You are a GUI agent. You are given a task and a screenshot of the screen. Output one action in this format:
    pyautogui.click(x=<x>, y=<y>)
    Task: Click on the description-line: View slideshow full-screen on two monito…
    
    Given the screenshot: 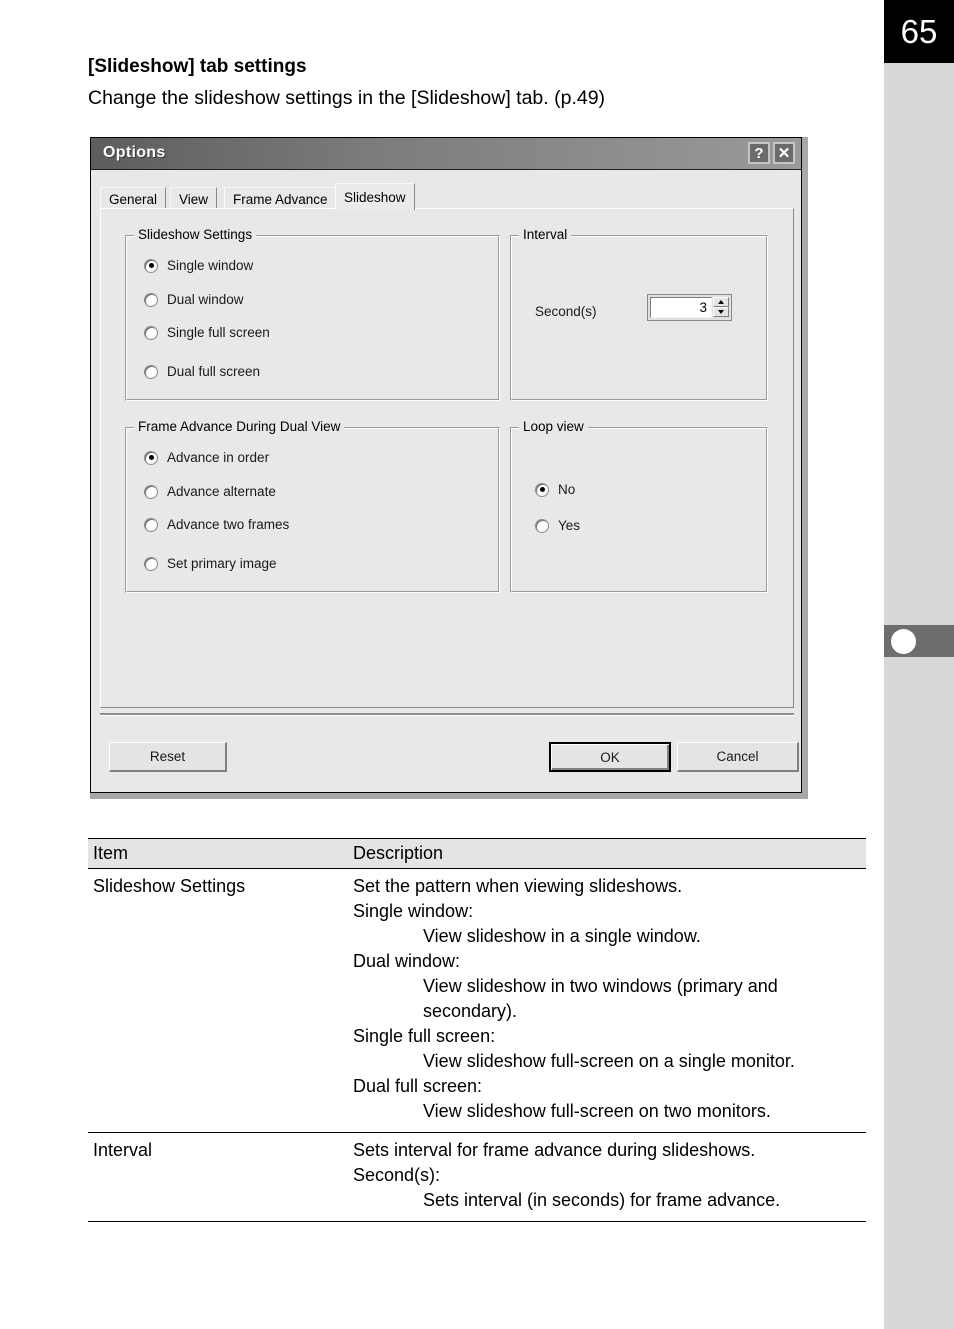 What is the action you would take?
    pyautogui.click(x=597, y=1111)
    